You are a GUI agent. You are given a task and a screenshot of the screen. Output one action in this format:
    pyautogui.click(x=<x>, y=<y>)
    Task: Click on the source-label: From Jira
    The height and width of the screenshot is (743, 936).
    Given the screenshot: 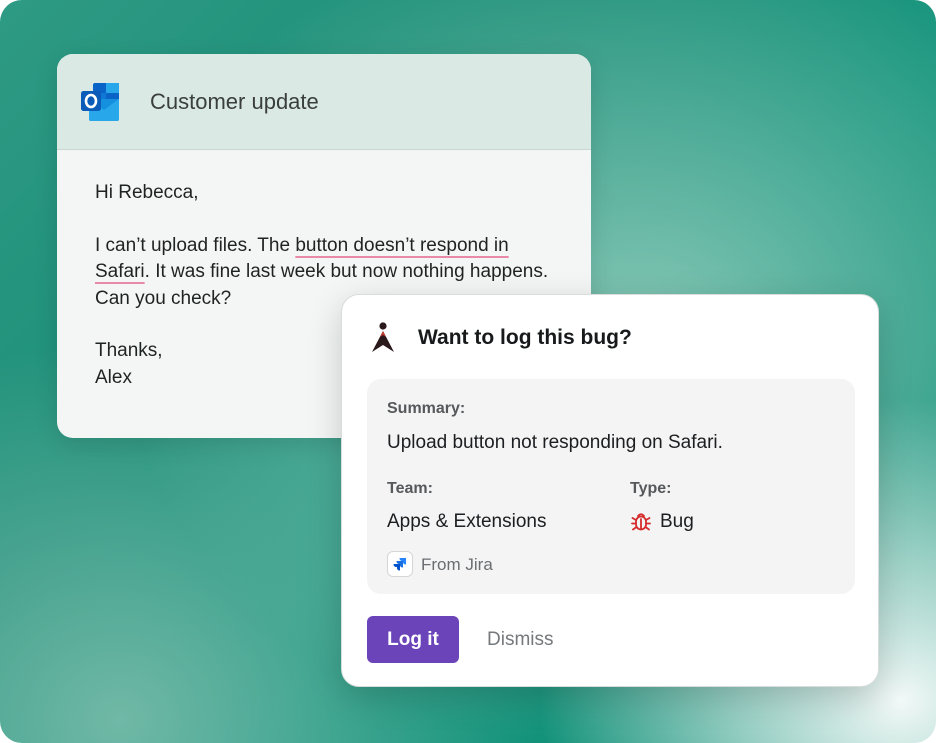 What is the action you would take?
    pyautogui.click(x=457, y=564)
    